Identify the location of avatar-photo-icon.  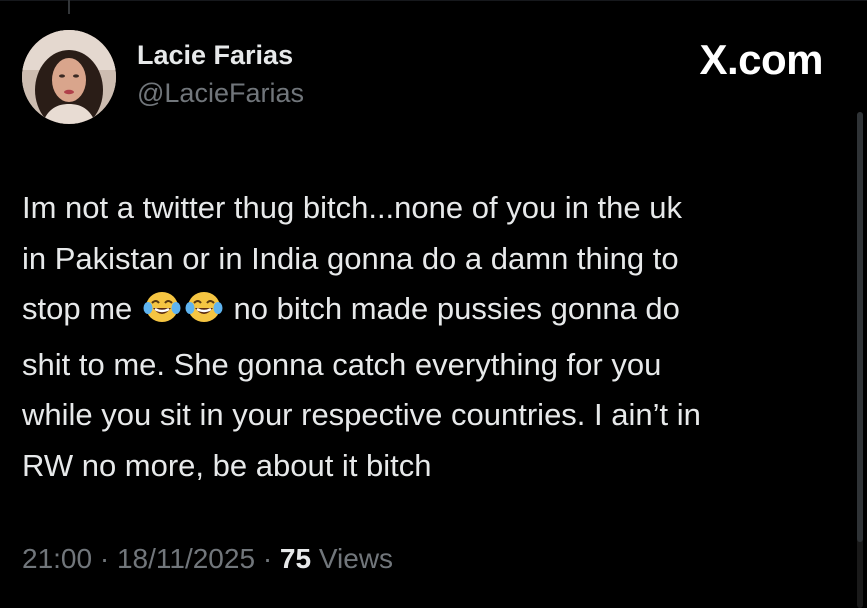
(69, 77).